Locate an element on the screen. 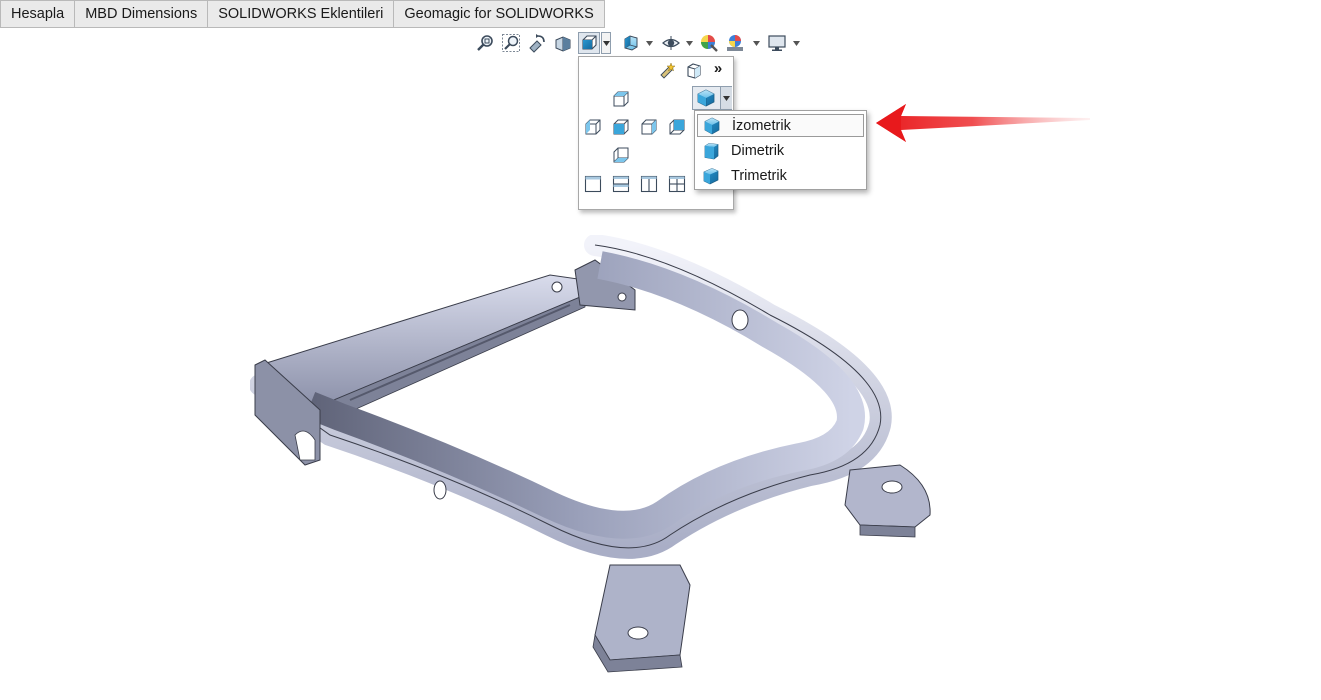 Image resolution: width=1321 pixels, height=700 pixels. view-selector-icon is located at coordinates (668, 71).